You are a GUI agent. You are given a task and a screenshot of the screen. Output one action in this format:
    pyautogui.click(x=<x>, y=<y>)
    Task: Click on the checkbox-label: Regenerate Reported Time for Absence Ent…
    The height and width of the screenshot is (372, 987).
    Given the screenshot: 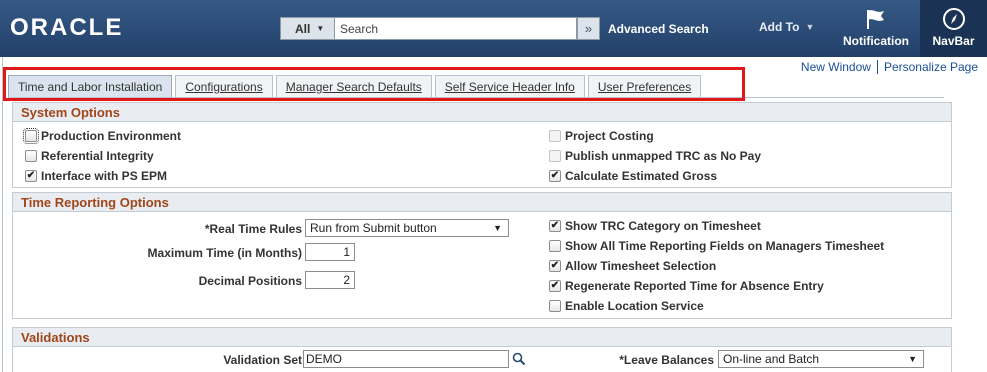 What is the action you would take?
    pyautogui.click(x=694, y=286)
    